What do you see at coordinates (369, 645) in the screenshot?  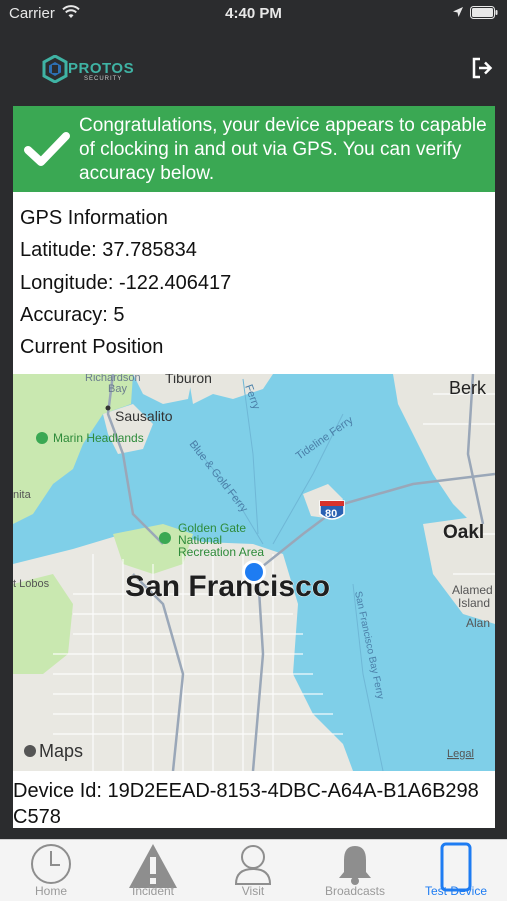 I see `map-label-sf-bay-ferry: San Francisco Bay Ferry` at bounding box center [369, 645].